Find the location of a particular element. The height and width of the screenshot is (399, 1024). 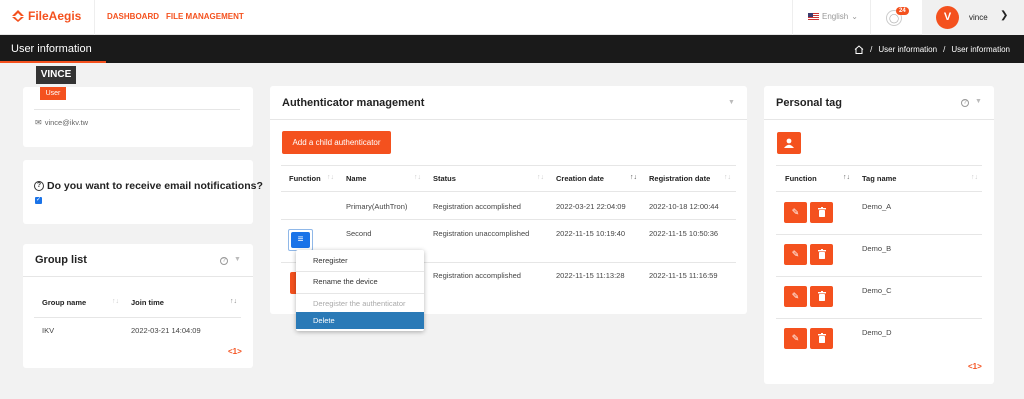

column-header-creation-date: Creation date is located at coordinates (580, 178).